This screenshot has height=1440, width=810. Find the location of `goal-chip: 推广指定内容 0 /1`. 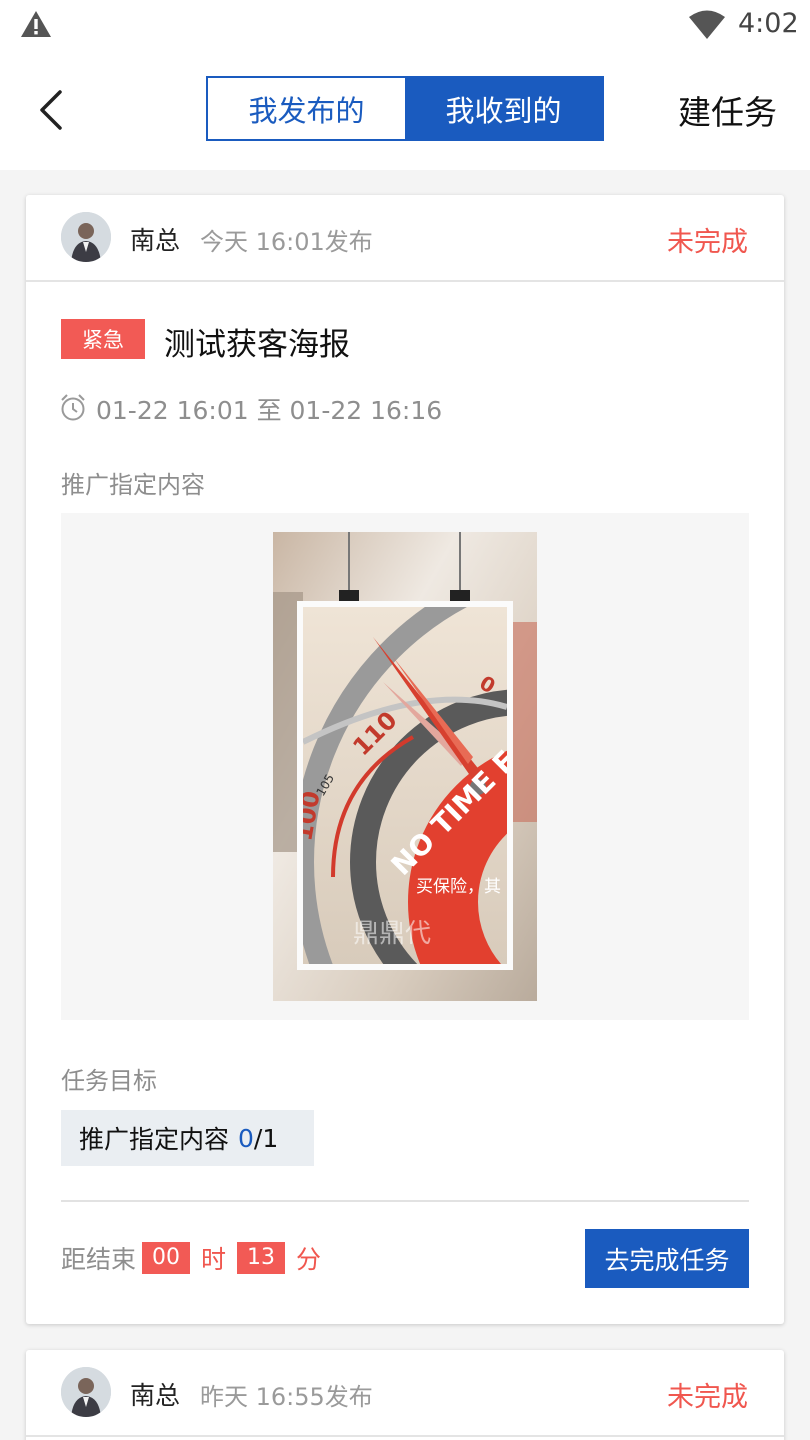

goal-chip: 推广指定内容 0 /1 is located at coordinates (187, 1138).